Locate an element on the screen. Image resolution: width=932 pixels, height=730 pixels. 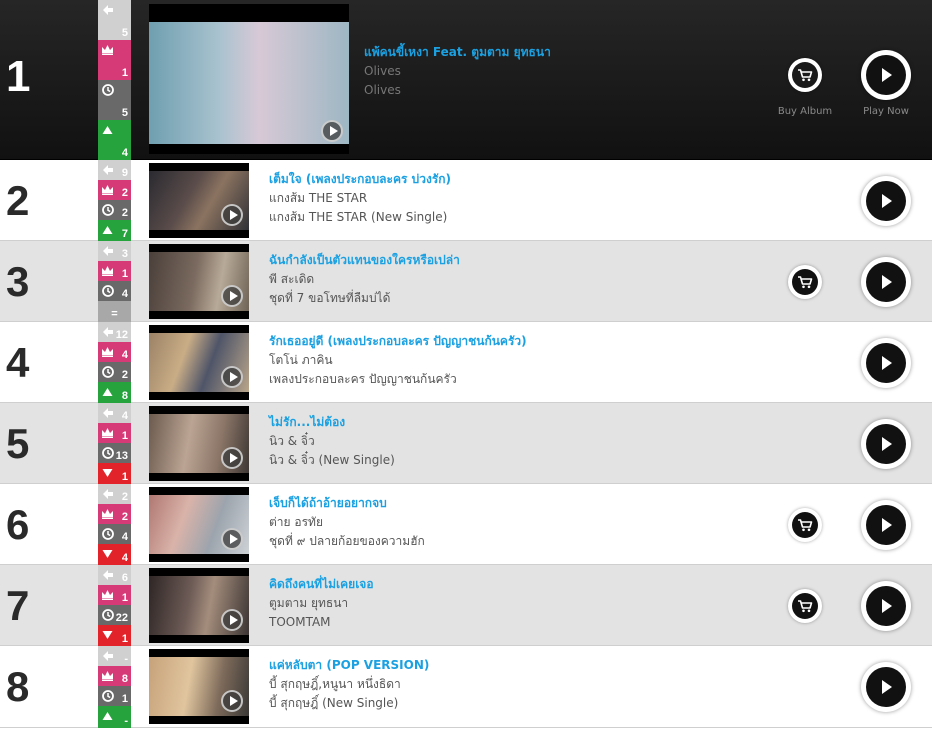
rank-number: 8 is located at coordinates (18, 686).